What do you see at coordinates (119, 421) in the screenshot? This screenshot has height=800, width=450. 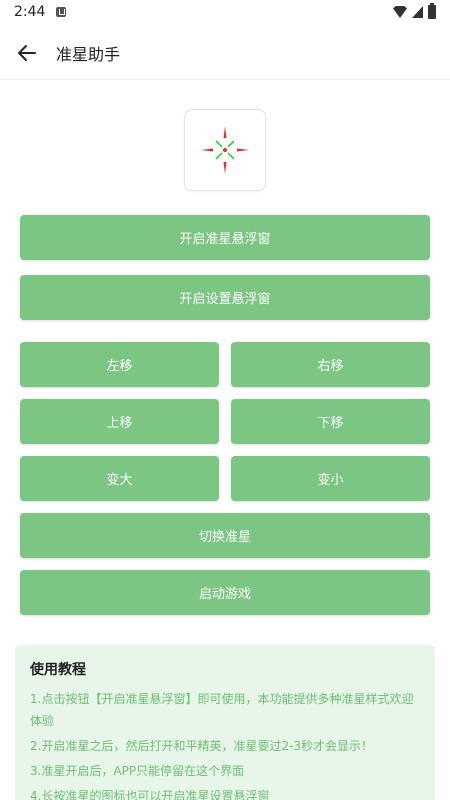 I see `move-up-button: 上移` at bounding box center [119, 421].